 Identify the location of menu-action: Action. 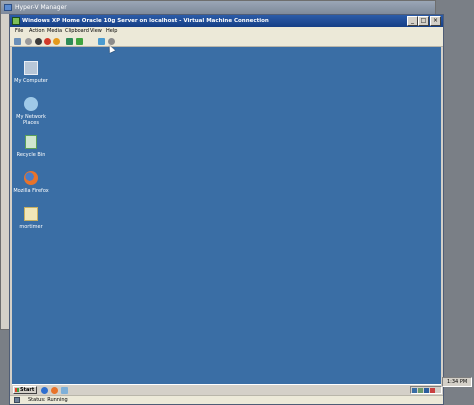
(37, 31).